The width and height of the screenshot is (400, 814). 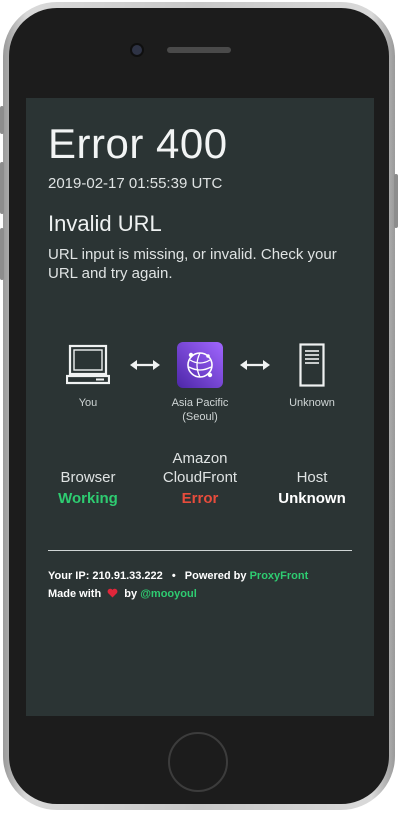 I want to click on mute-switch, so click(x=2, y=120).